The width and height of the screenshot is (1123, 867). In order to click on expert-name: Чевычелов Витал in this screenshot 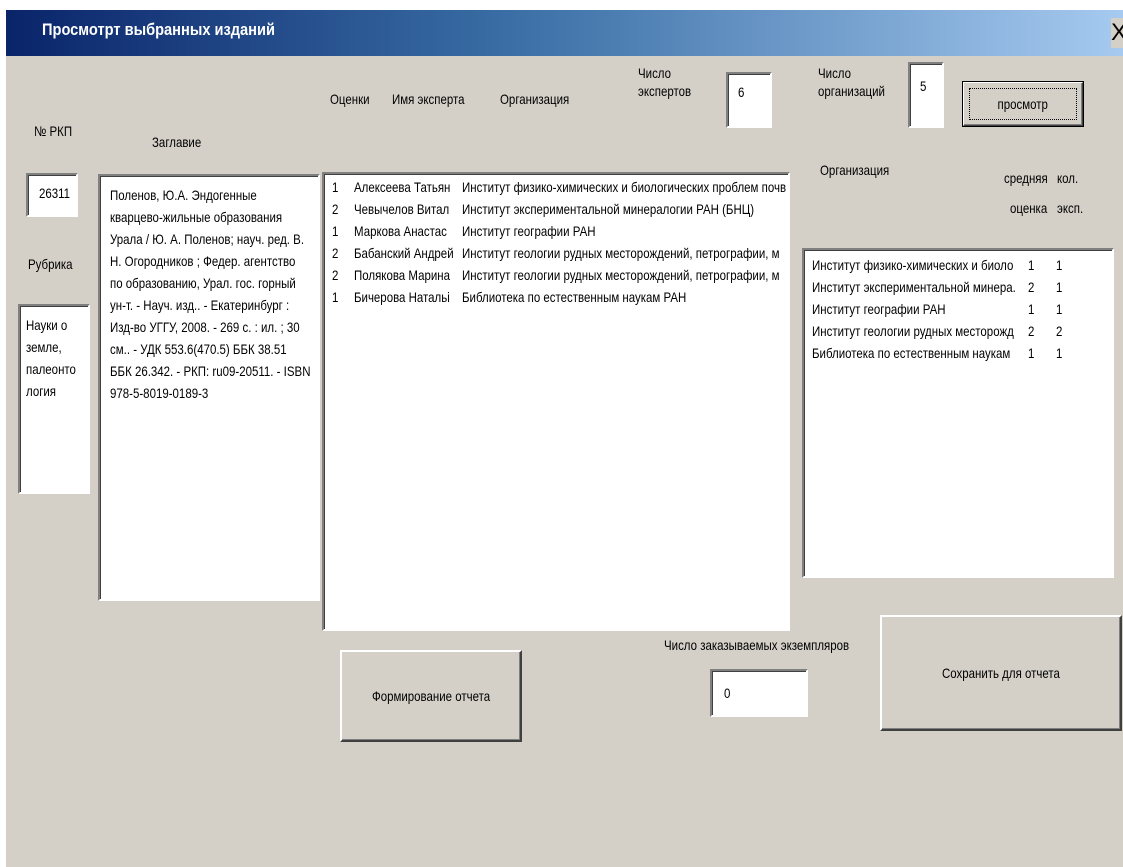, I will do `click(402, 209)`.